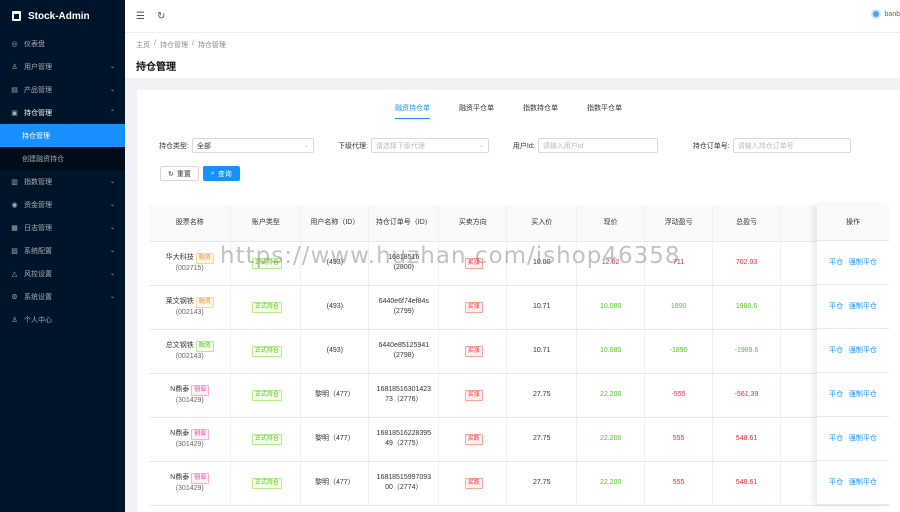 The image size is (900, 512). I want to click on order-id-part: 49（2775）, so click(404, 443).